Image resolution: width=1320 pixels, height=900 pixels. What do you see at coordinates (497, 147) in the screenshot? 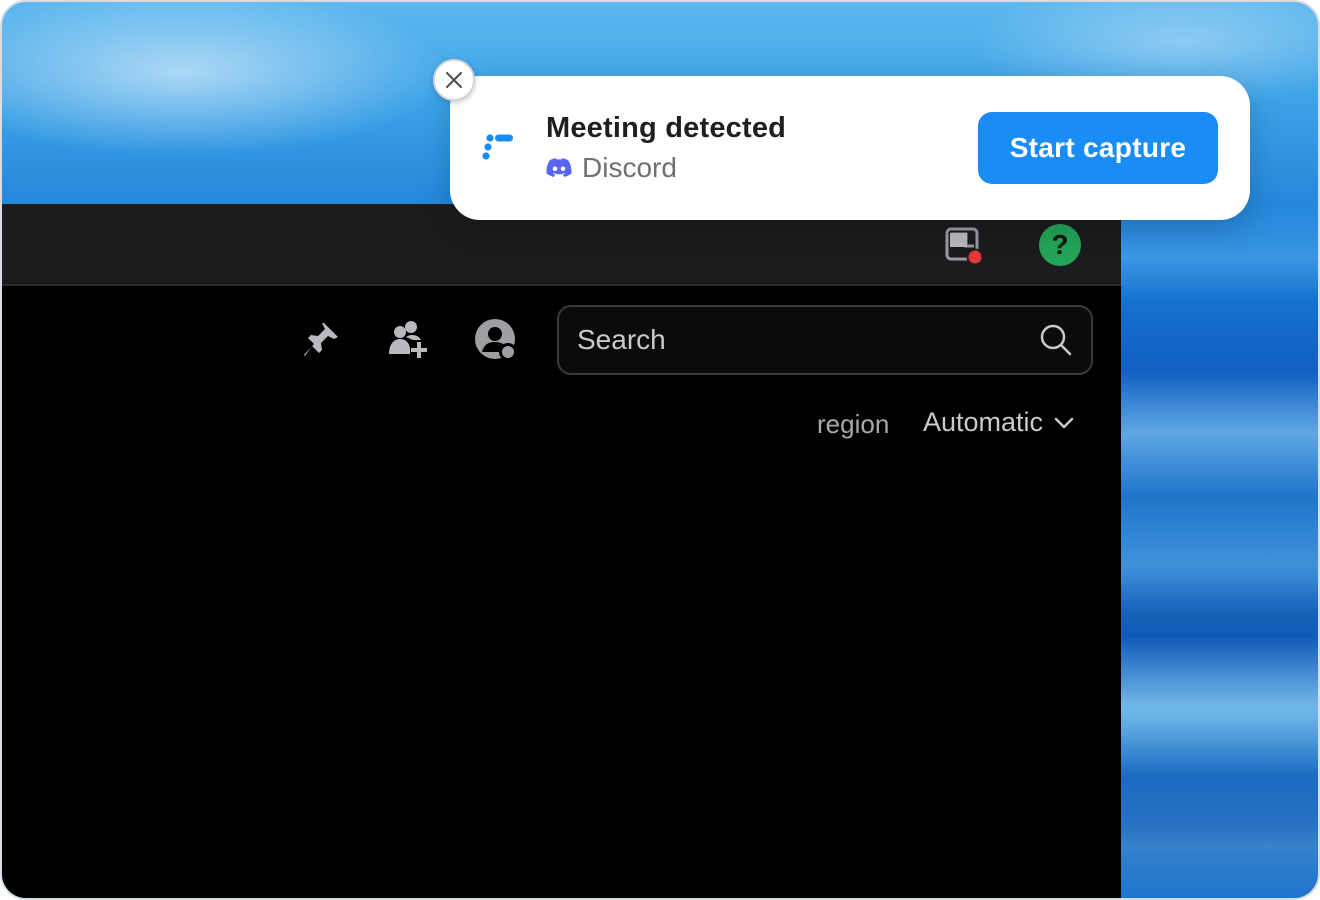
I see `capture-app-logo-icon` at bounding box center [497, 147].